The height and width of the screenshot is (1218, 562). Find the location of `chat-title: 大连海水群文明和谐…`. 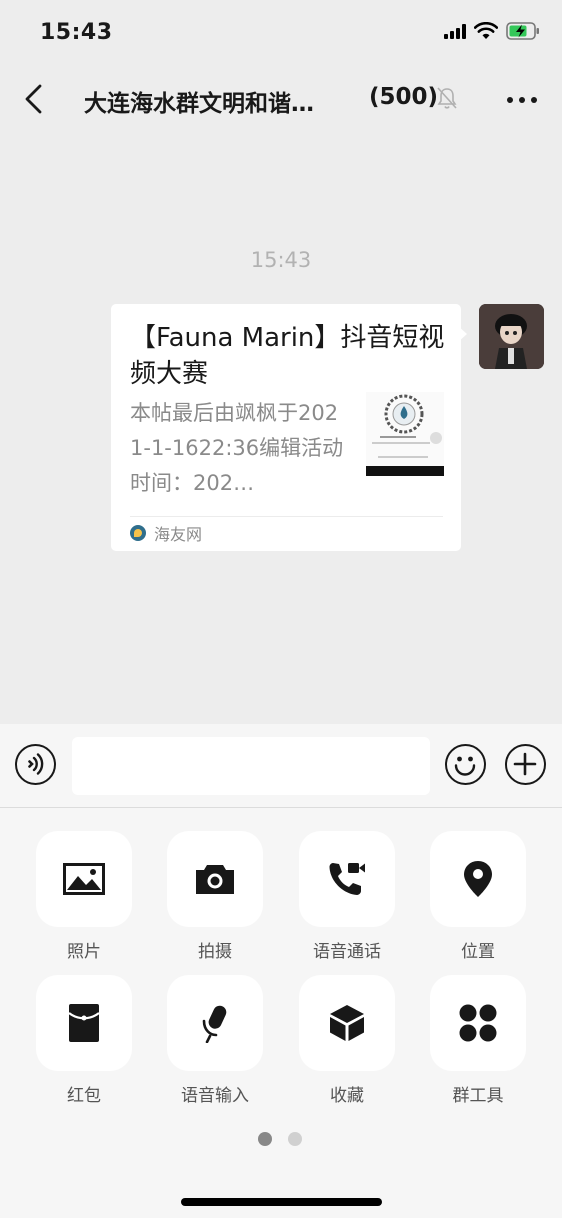

chat-title: 大连海水群文明和谐… is located at coordinates (199, 104).